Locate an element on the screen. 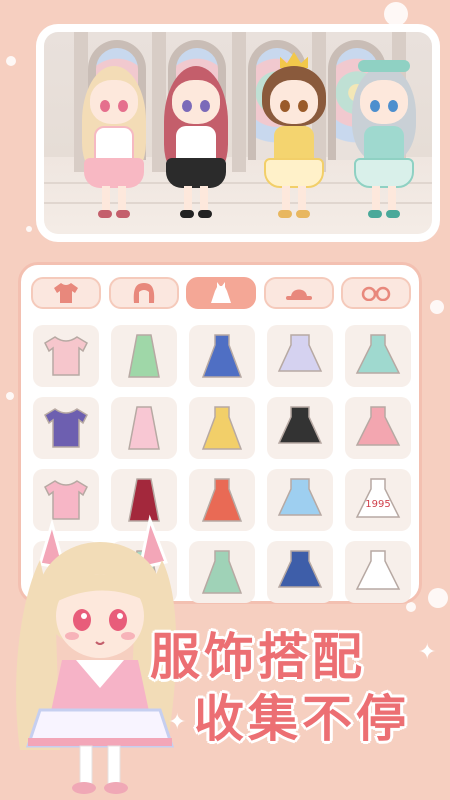  green-robe-icon is located at coordinates (144, 356).